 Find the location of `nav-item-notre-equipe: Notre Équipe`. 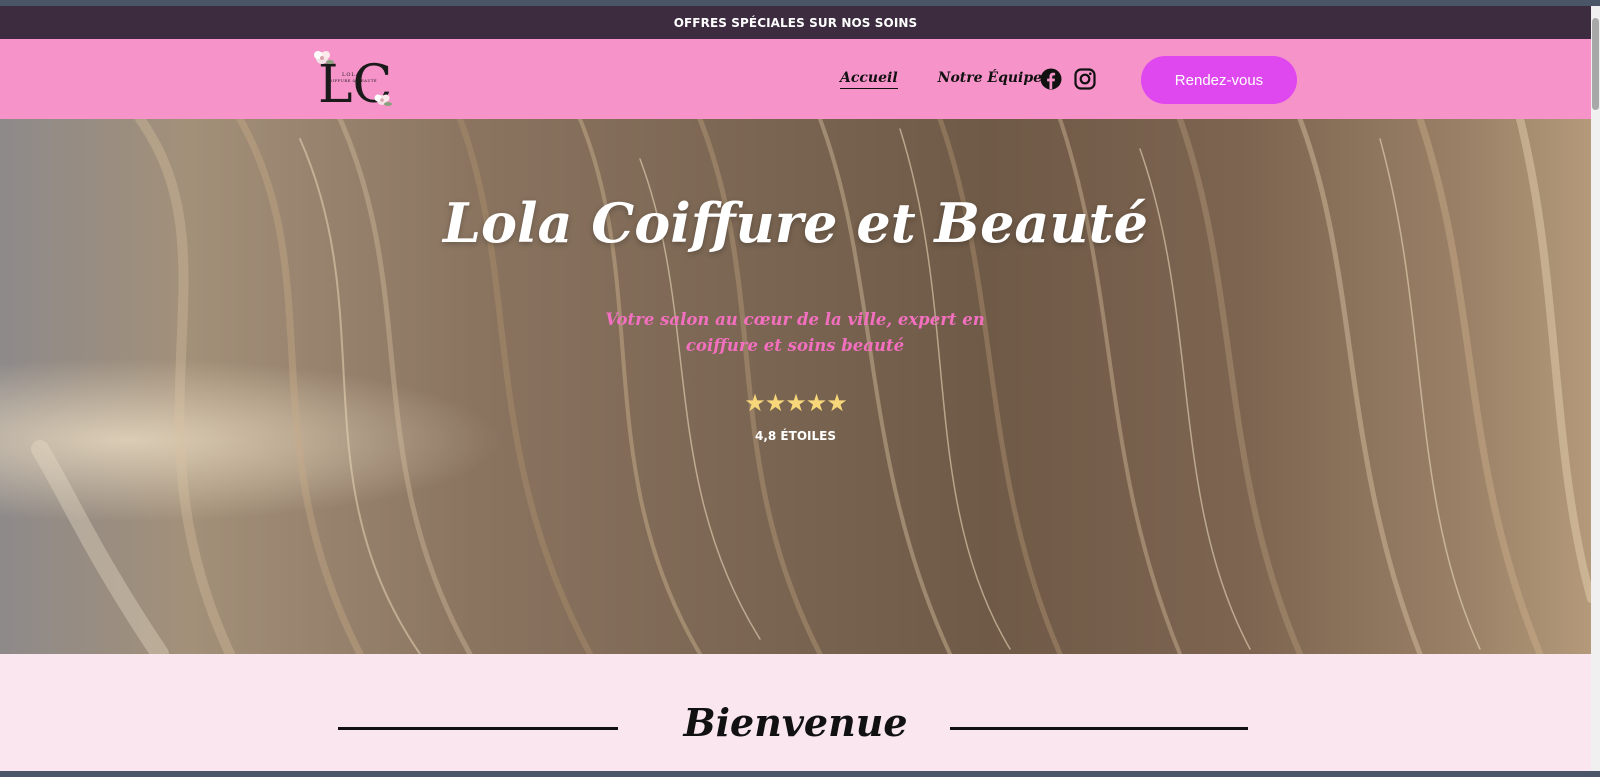

nav-item-notre-equipe: Notre Équipe is located at coordinates (990, 79).